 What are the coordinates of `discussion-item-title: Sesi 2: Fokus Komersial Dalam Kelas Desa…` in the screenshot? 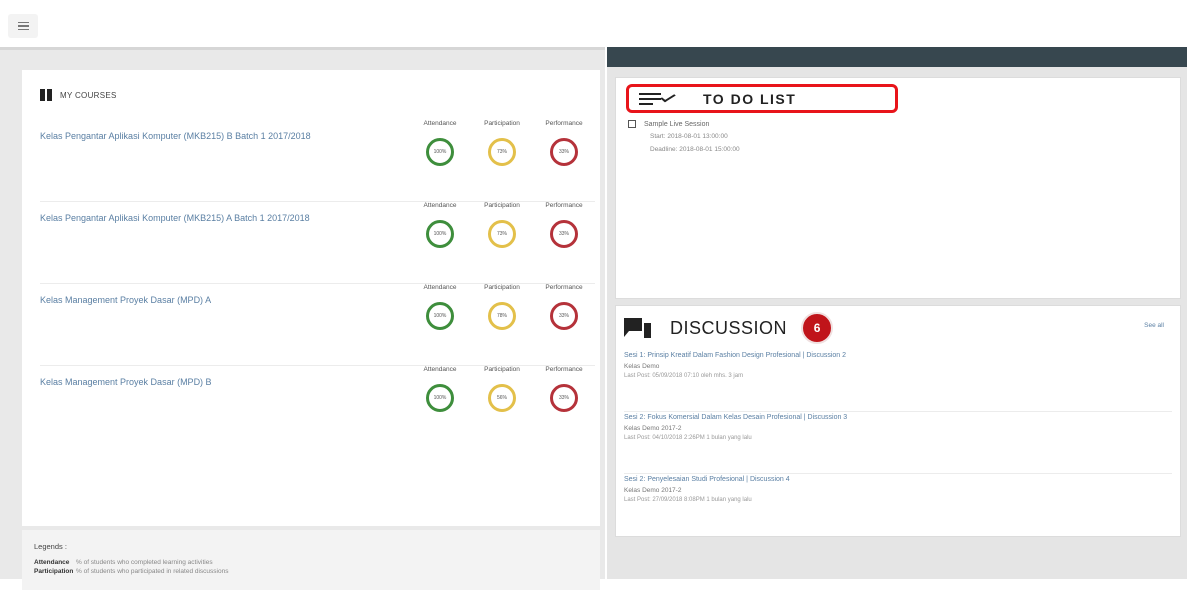 It's located at (898, 417).